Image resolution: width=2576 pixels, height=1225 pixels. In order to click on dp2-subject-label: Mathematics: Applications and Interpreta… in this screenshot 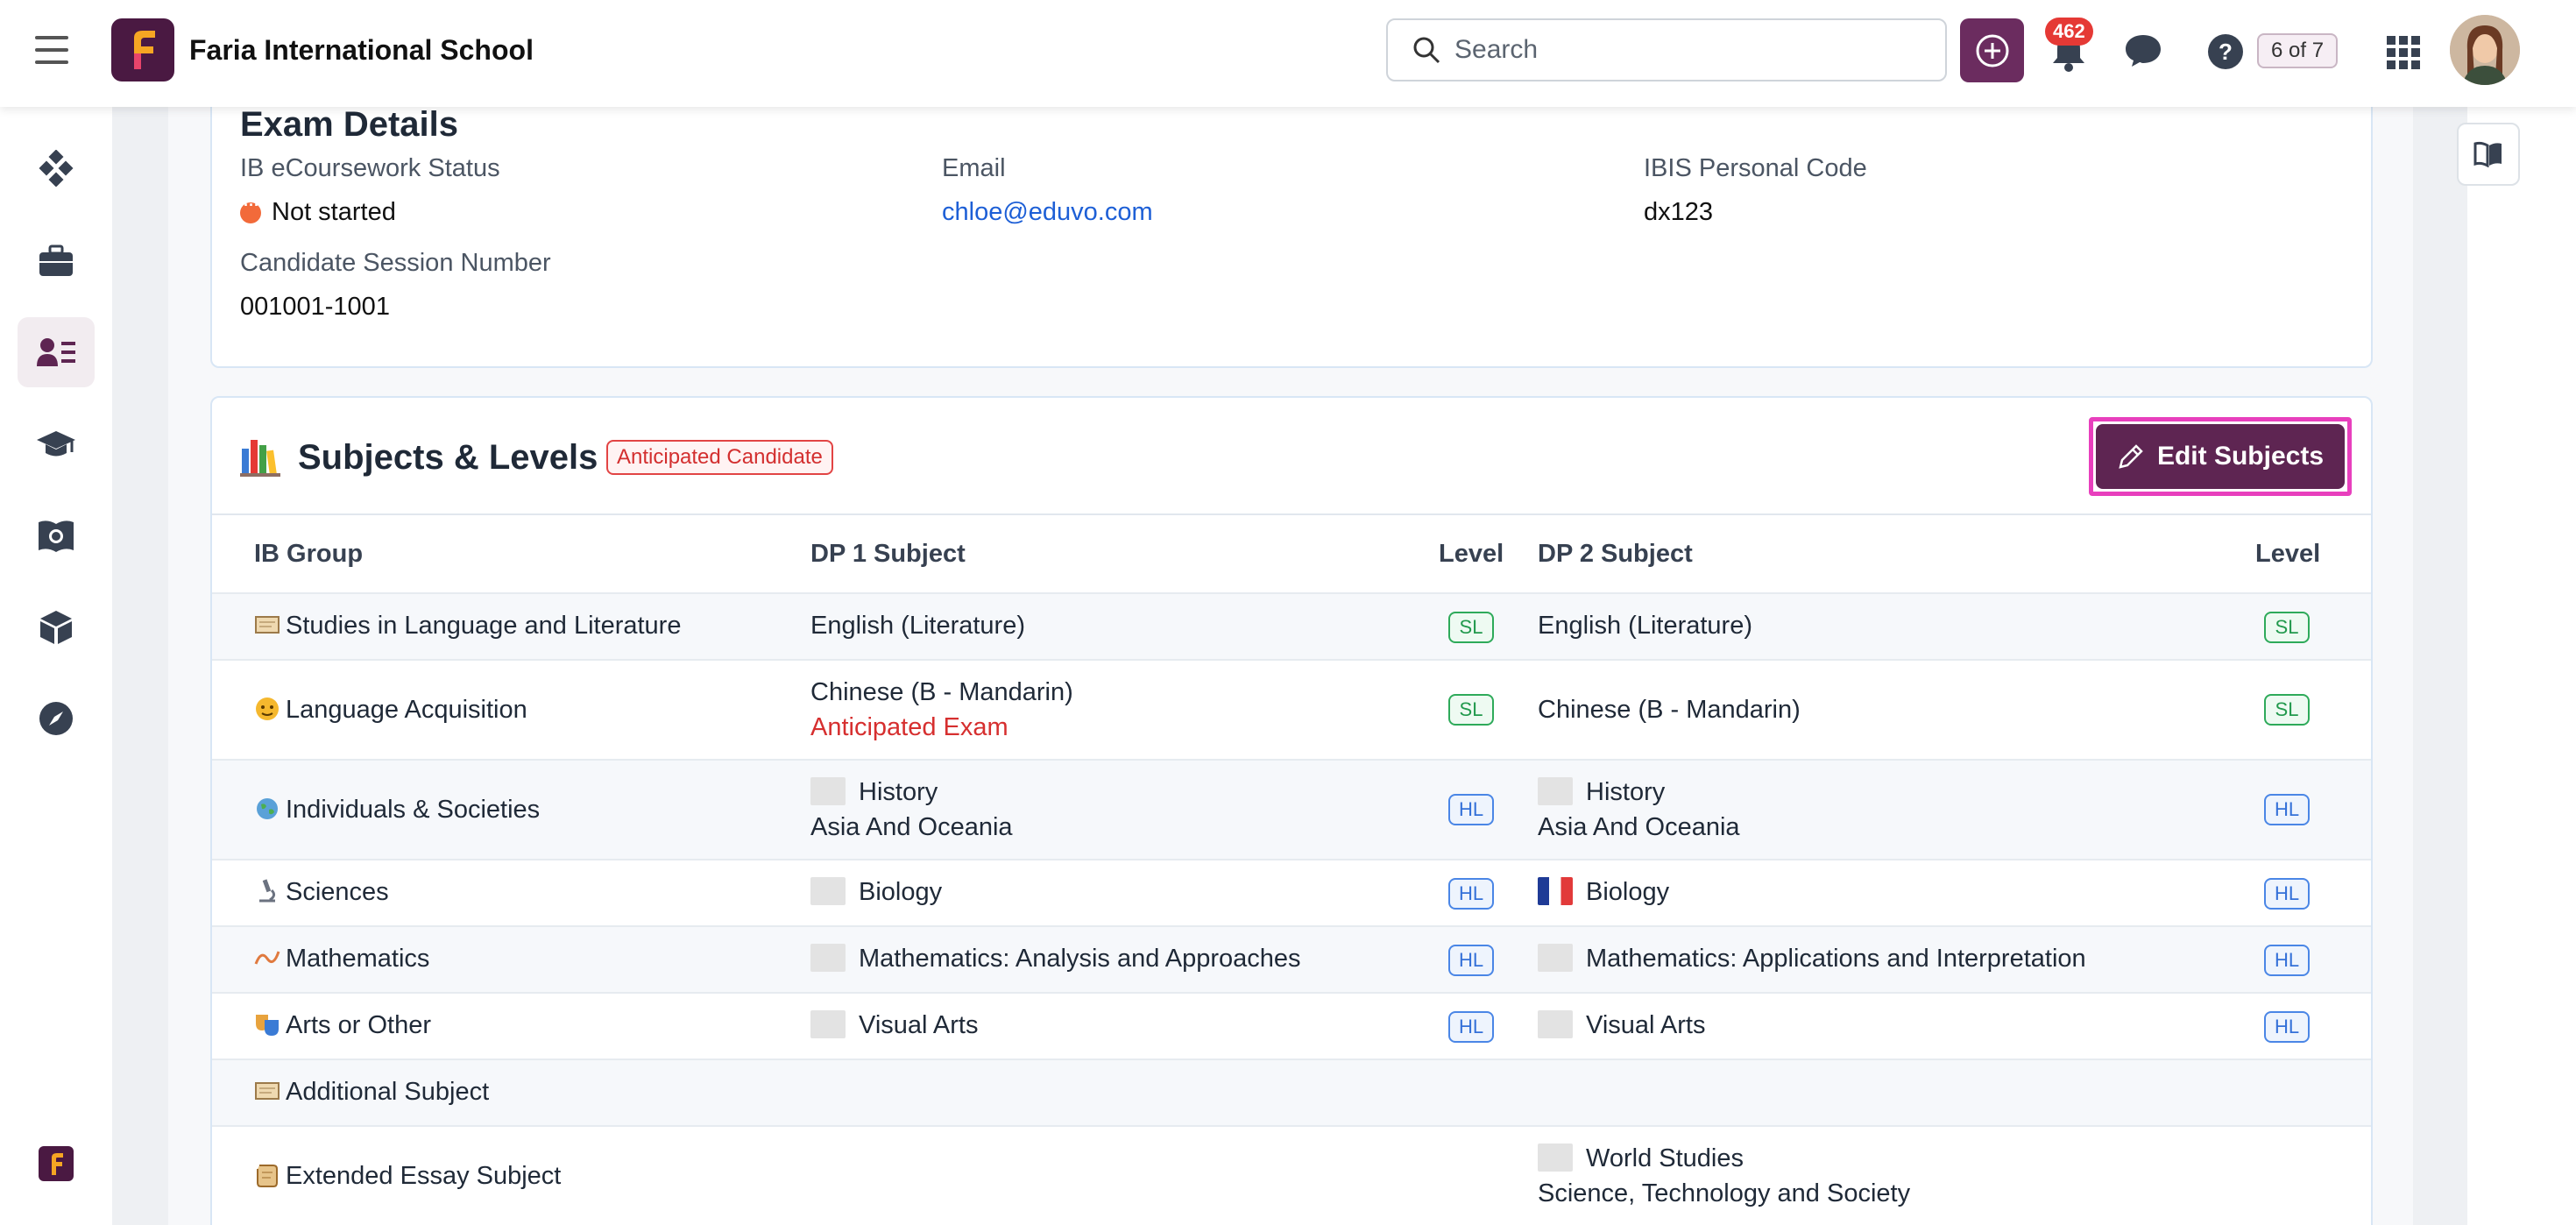, I will do `click(1836, 959)`.